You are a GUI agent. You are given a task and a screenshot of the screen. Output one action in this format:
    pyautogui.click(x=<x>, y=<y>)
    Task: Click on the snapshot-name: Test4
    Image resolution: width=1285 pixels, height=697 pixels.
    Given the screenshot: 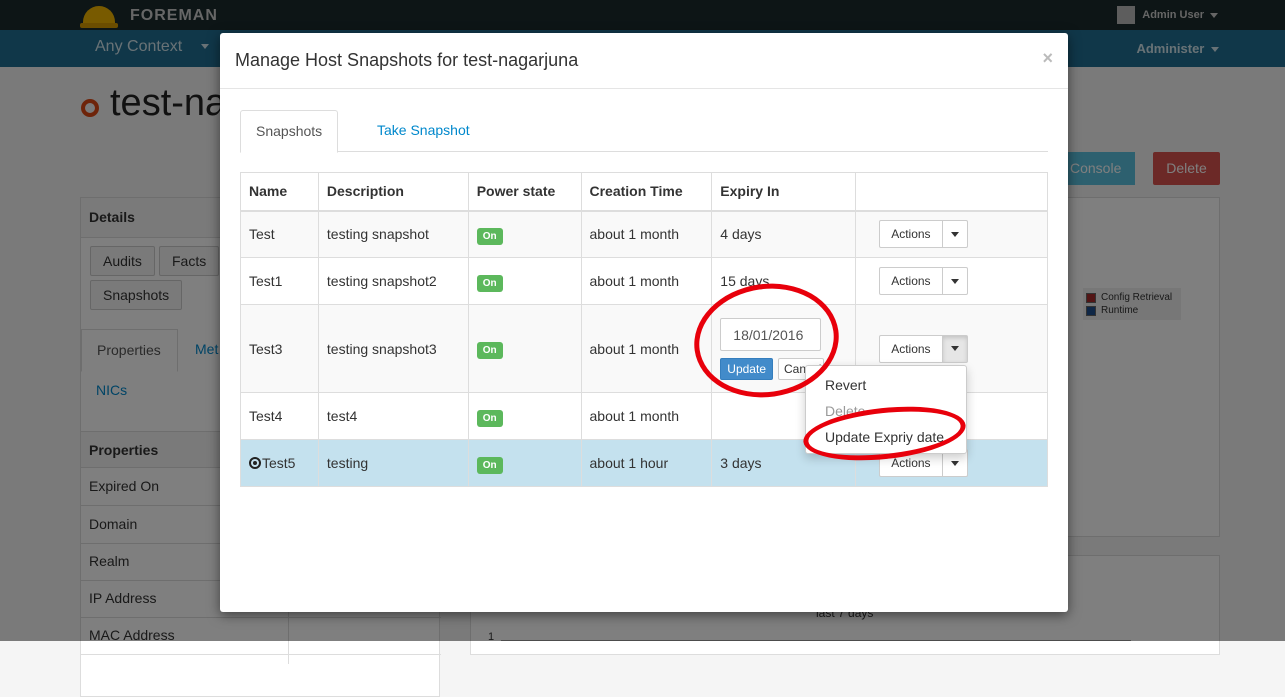 What is the action you would take?
    pyautogui.click(x=279, y=416)
    